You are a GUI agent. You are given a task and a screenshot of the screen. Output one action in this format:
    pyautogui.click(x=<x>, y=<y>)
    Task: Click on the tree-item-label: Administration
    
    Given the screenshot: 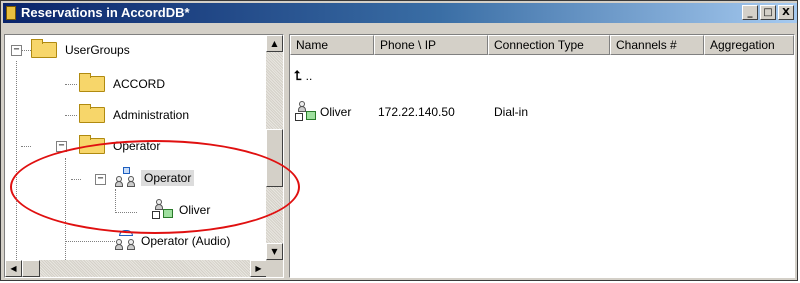 What is the action you would take?
    pyautogui.click(x=151, y=115)
    